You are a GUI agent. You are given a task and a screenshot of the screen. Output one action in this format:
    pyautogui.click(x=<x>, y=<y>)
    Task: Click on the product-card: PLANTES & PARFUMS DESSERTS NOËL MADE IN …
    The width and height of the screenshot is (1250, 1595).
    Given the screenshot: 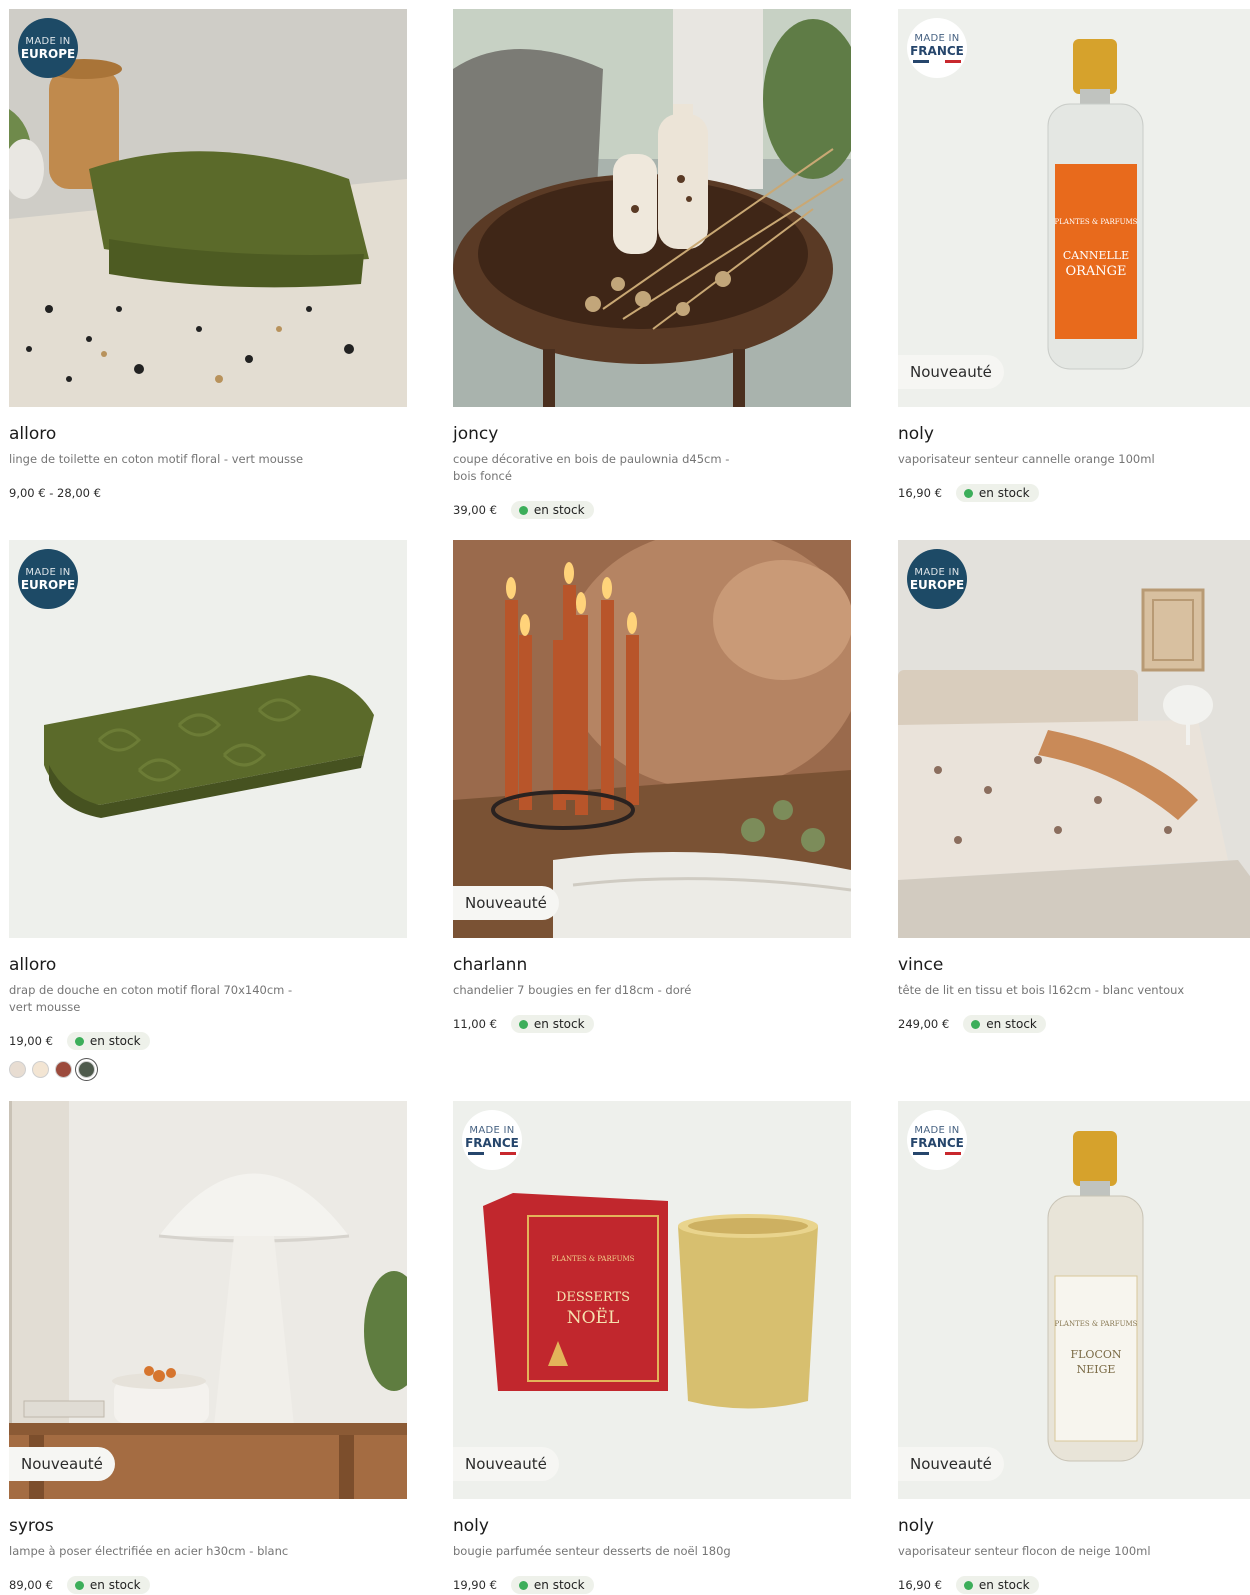 What is the action you would take?
    pyautogui.click(x=652, y=1348)
    